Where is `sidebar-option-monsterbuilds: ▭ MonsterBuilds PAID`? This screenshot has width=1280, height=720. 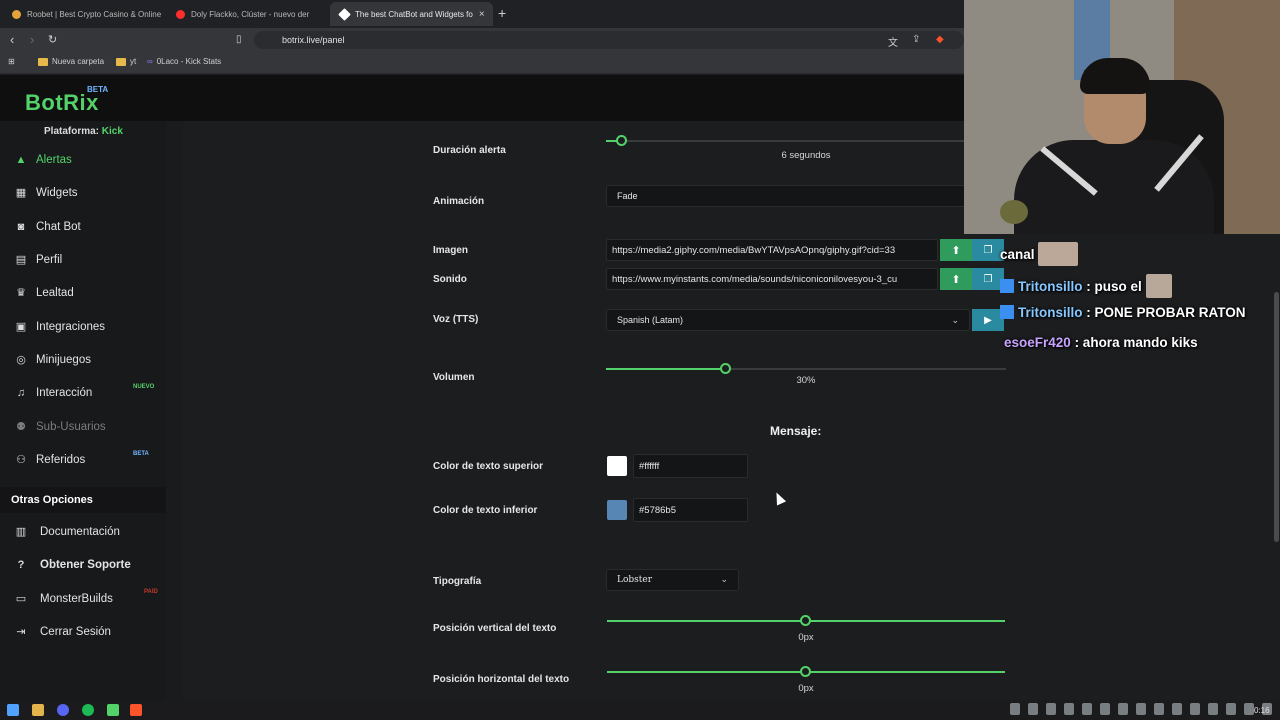 sidebar-option-monsterbuilds: ▭ MonsterBuilds PAID is located at coordinates (83, 599).